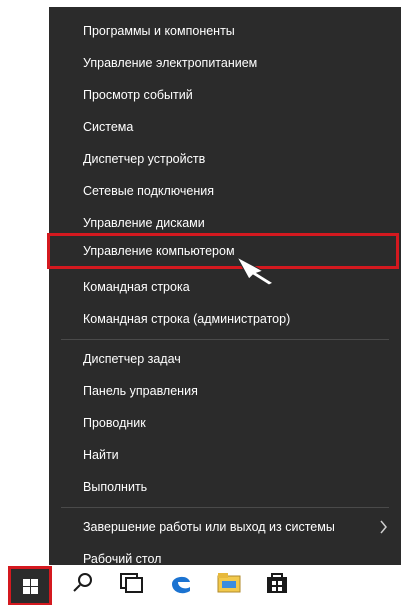 The image size is (404, 614). What do you see at coordinates (225, 423) in the screenshot?
I see `menu-item-file-explorer: Проводник` at bounding box center [225, 423].